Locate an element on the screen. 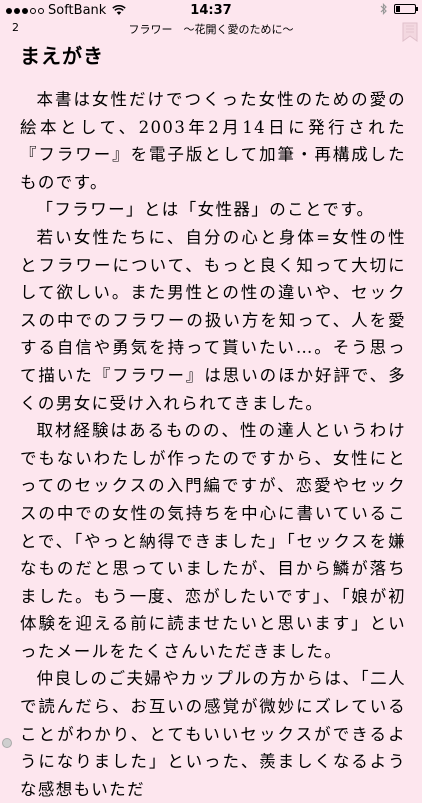 The image size is (422, 803). status-bar: SoftBank 14:37 is located at coordinates (211, 10).